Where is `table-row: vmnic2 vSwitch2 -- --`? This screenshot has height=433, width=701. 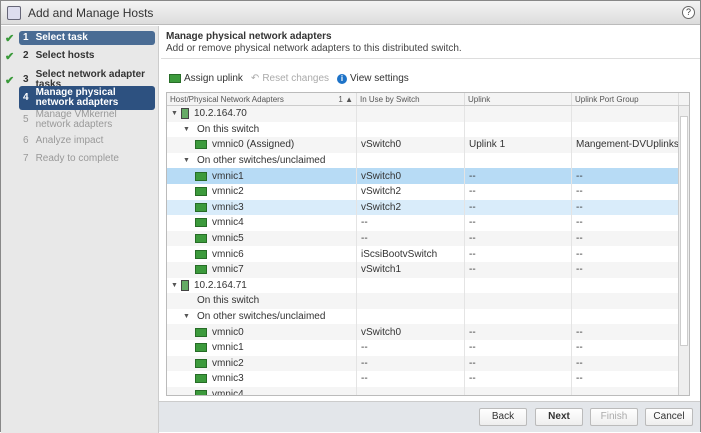 table-row: vmnic2 vSwitch2 -- -- is located at coordinates (428, 191).